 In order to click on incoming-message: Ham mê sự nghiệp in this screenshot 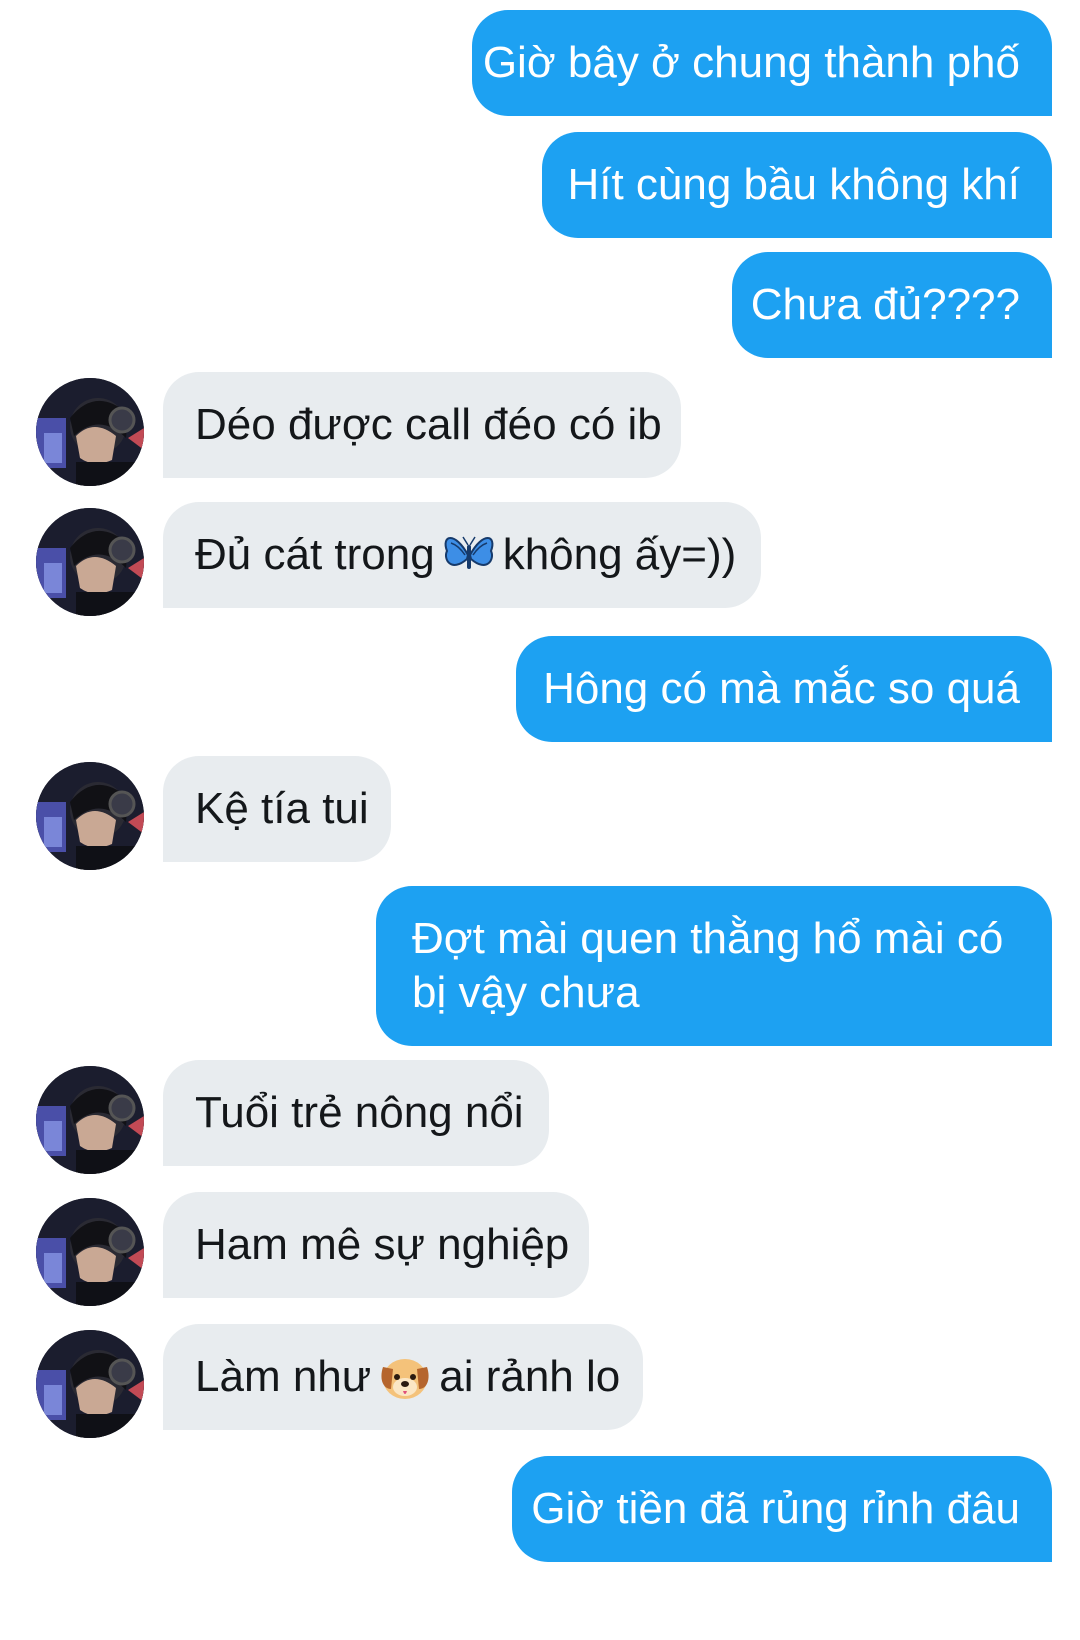, I will do `click(376, 1245)`.